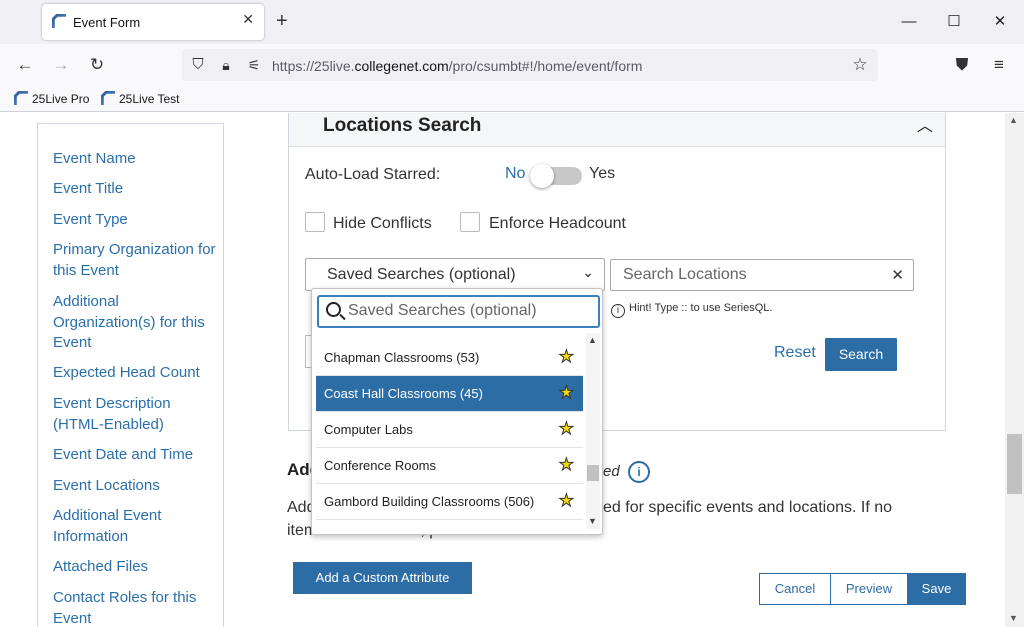 This screenshot has width=1024, height=627. Describe the element at coordinates (135, 189) in the screenshot. I see `sidebar-item-event-title: Event Title` at that location.